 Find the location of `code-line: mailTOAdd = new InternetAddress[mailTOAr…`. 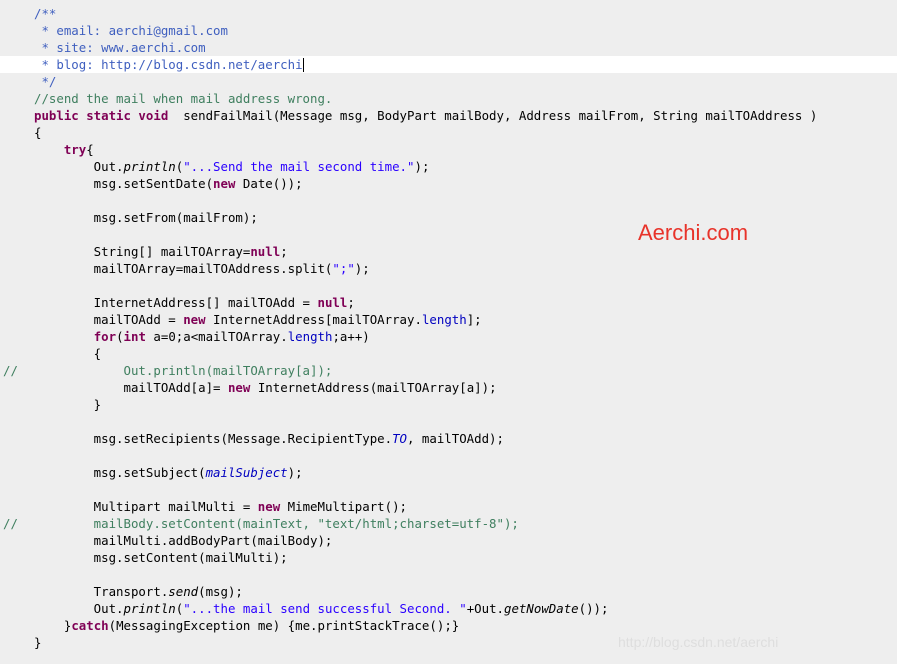

code-line: mailTOAdd = new InternetAddress[mailTOAr… is located at coordinates (448, 319).